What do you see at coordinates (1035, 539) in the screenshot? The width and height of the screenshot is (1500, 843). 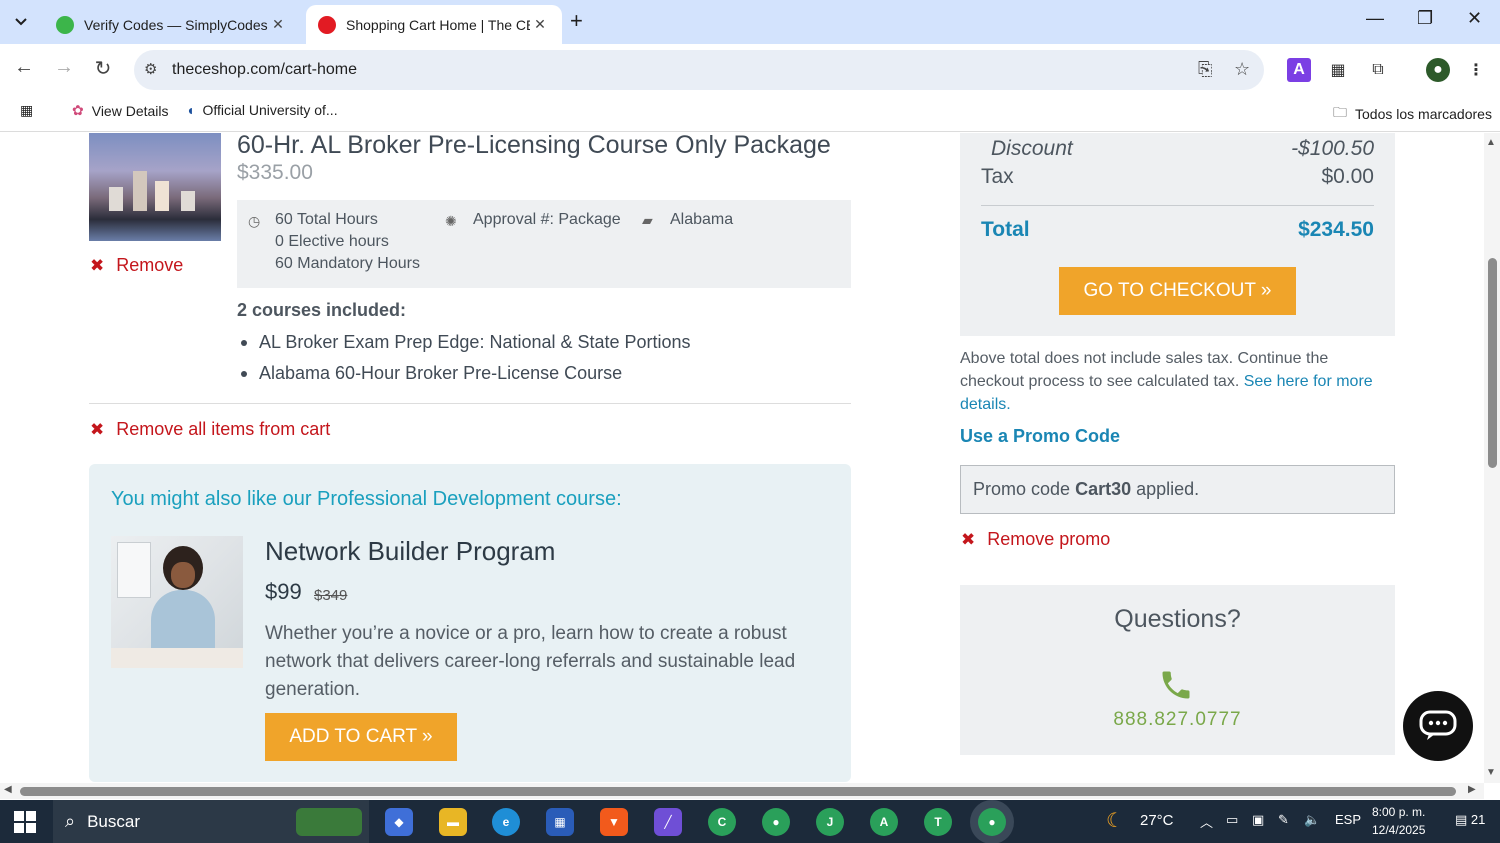 I see `remove-promo-link: ✖ Remove promo` at bounding box center [1035, 539].